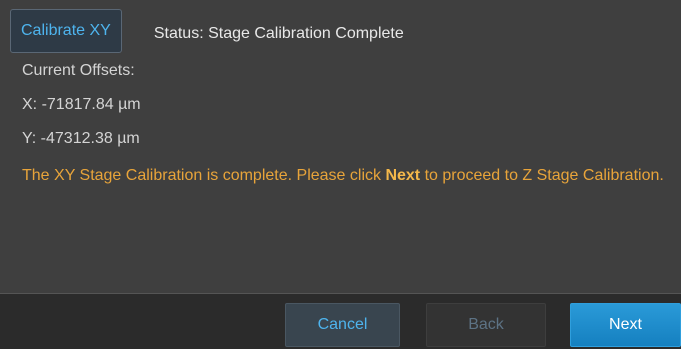 The image size is (681, 349). I want to click on back-button: Back, so click(486, 325).